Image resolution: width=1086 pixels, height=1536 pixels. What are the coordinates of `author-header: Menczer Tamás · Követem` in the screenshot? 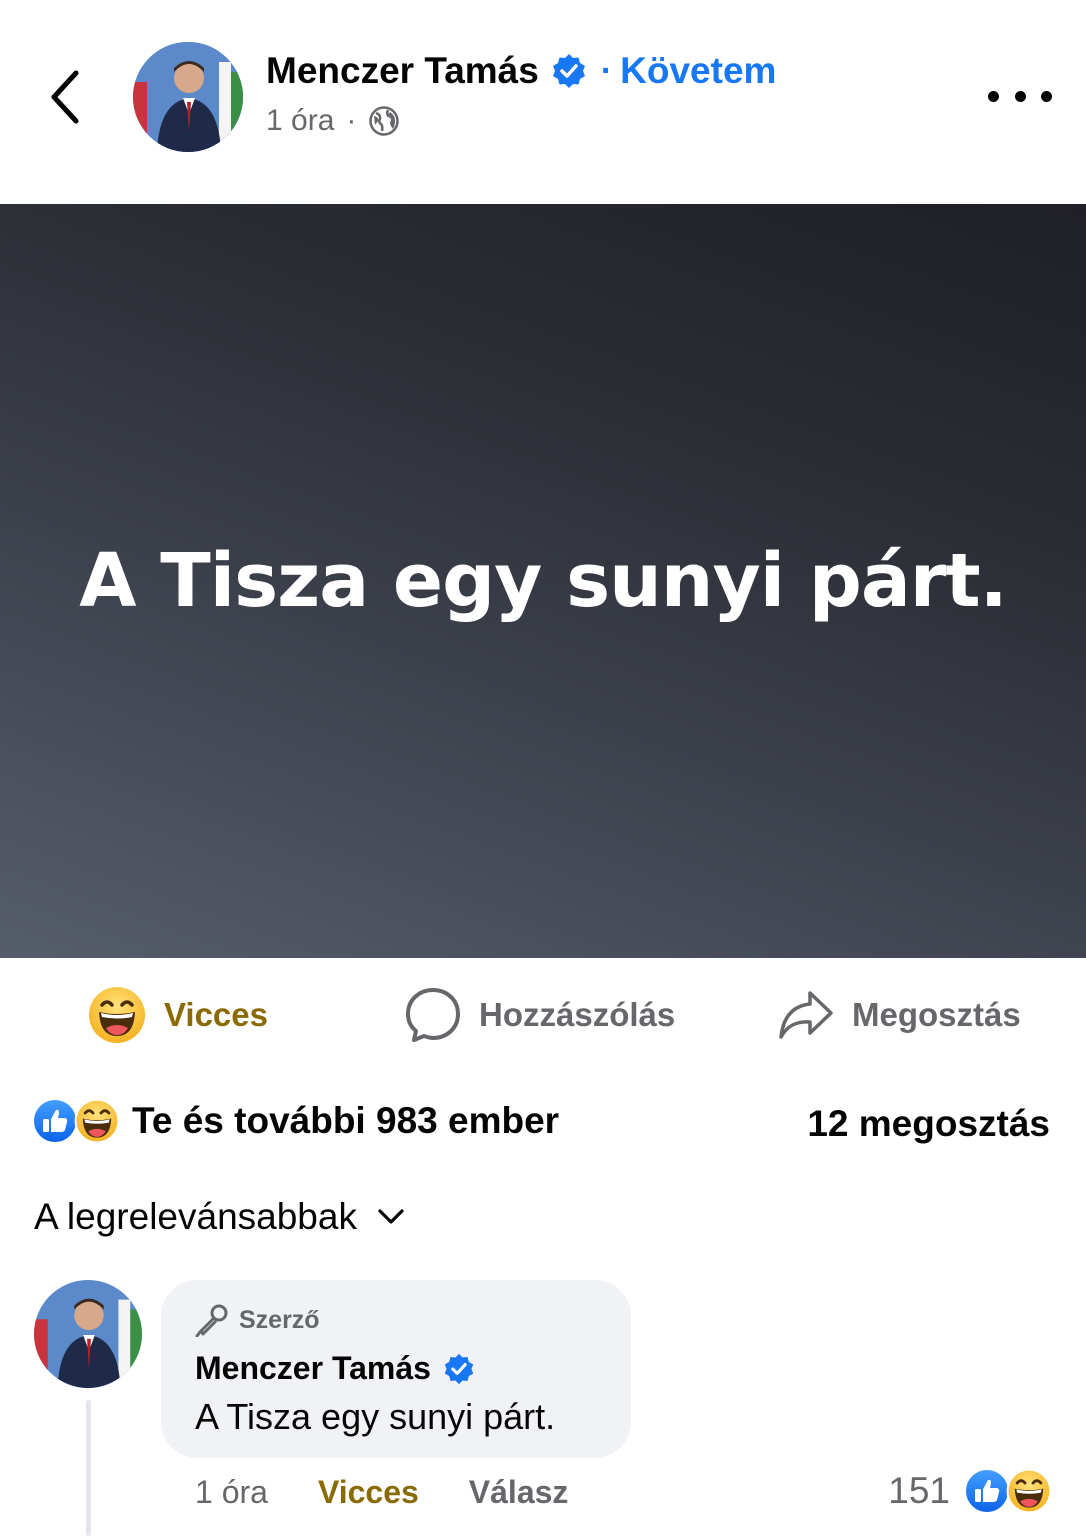 It's located at (521, 71).